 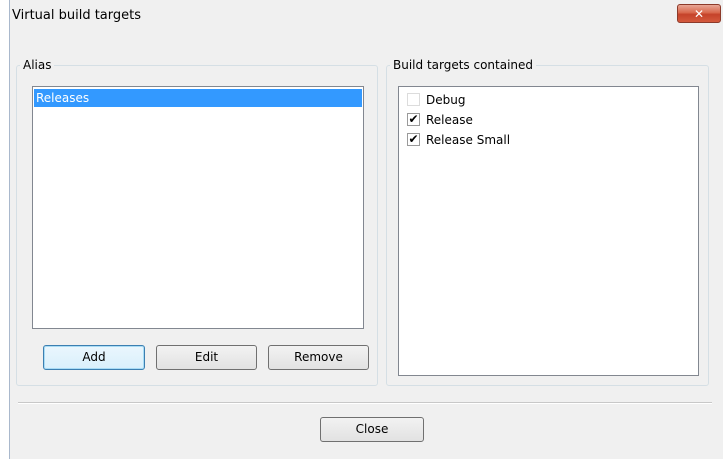 I want to click on edit-button: Edit, so click(x=206, y=357).